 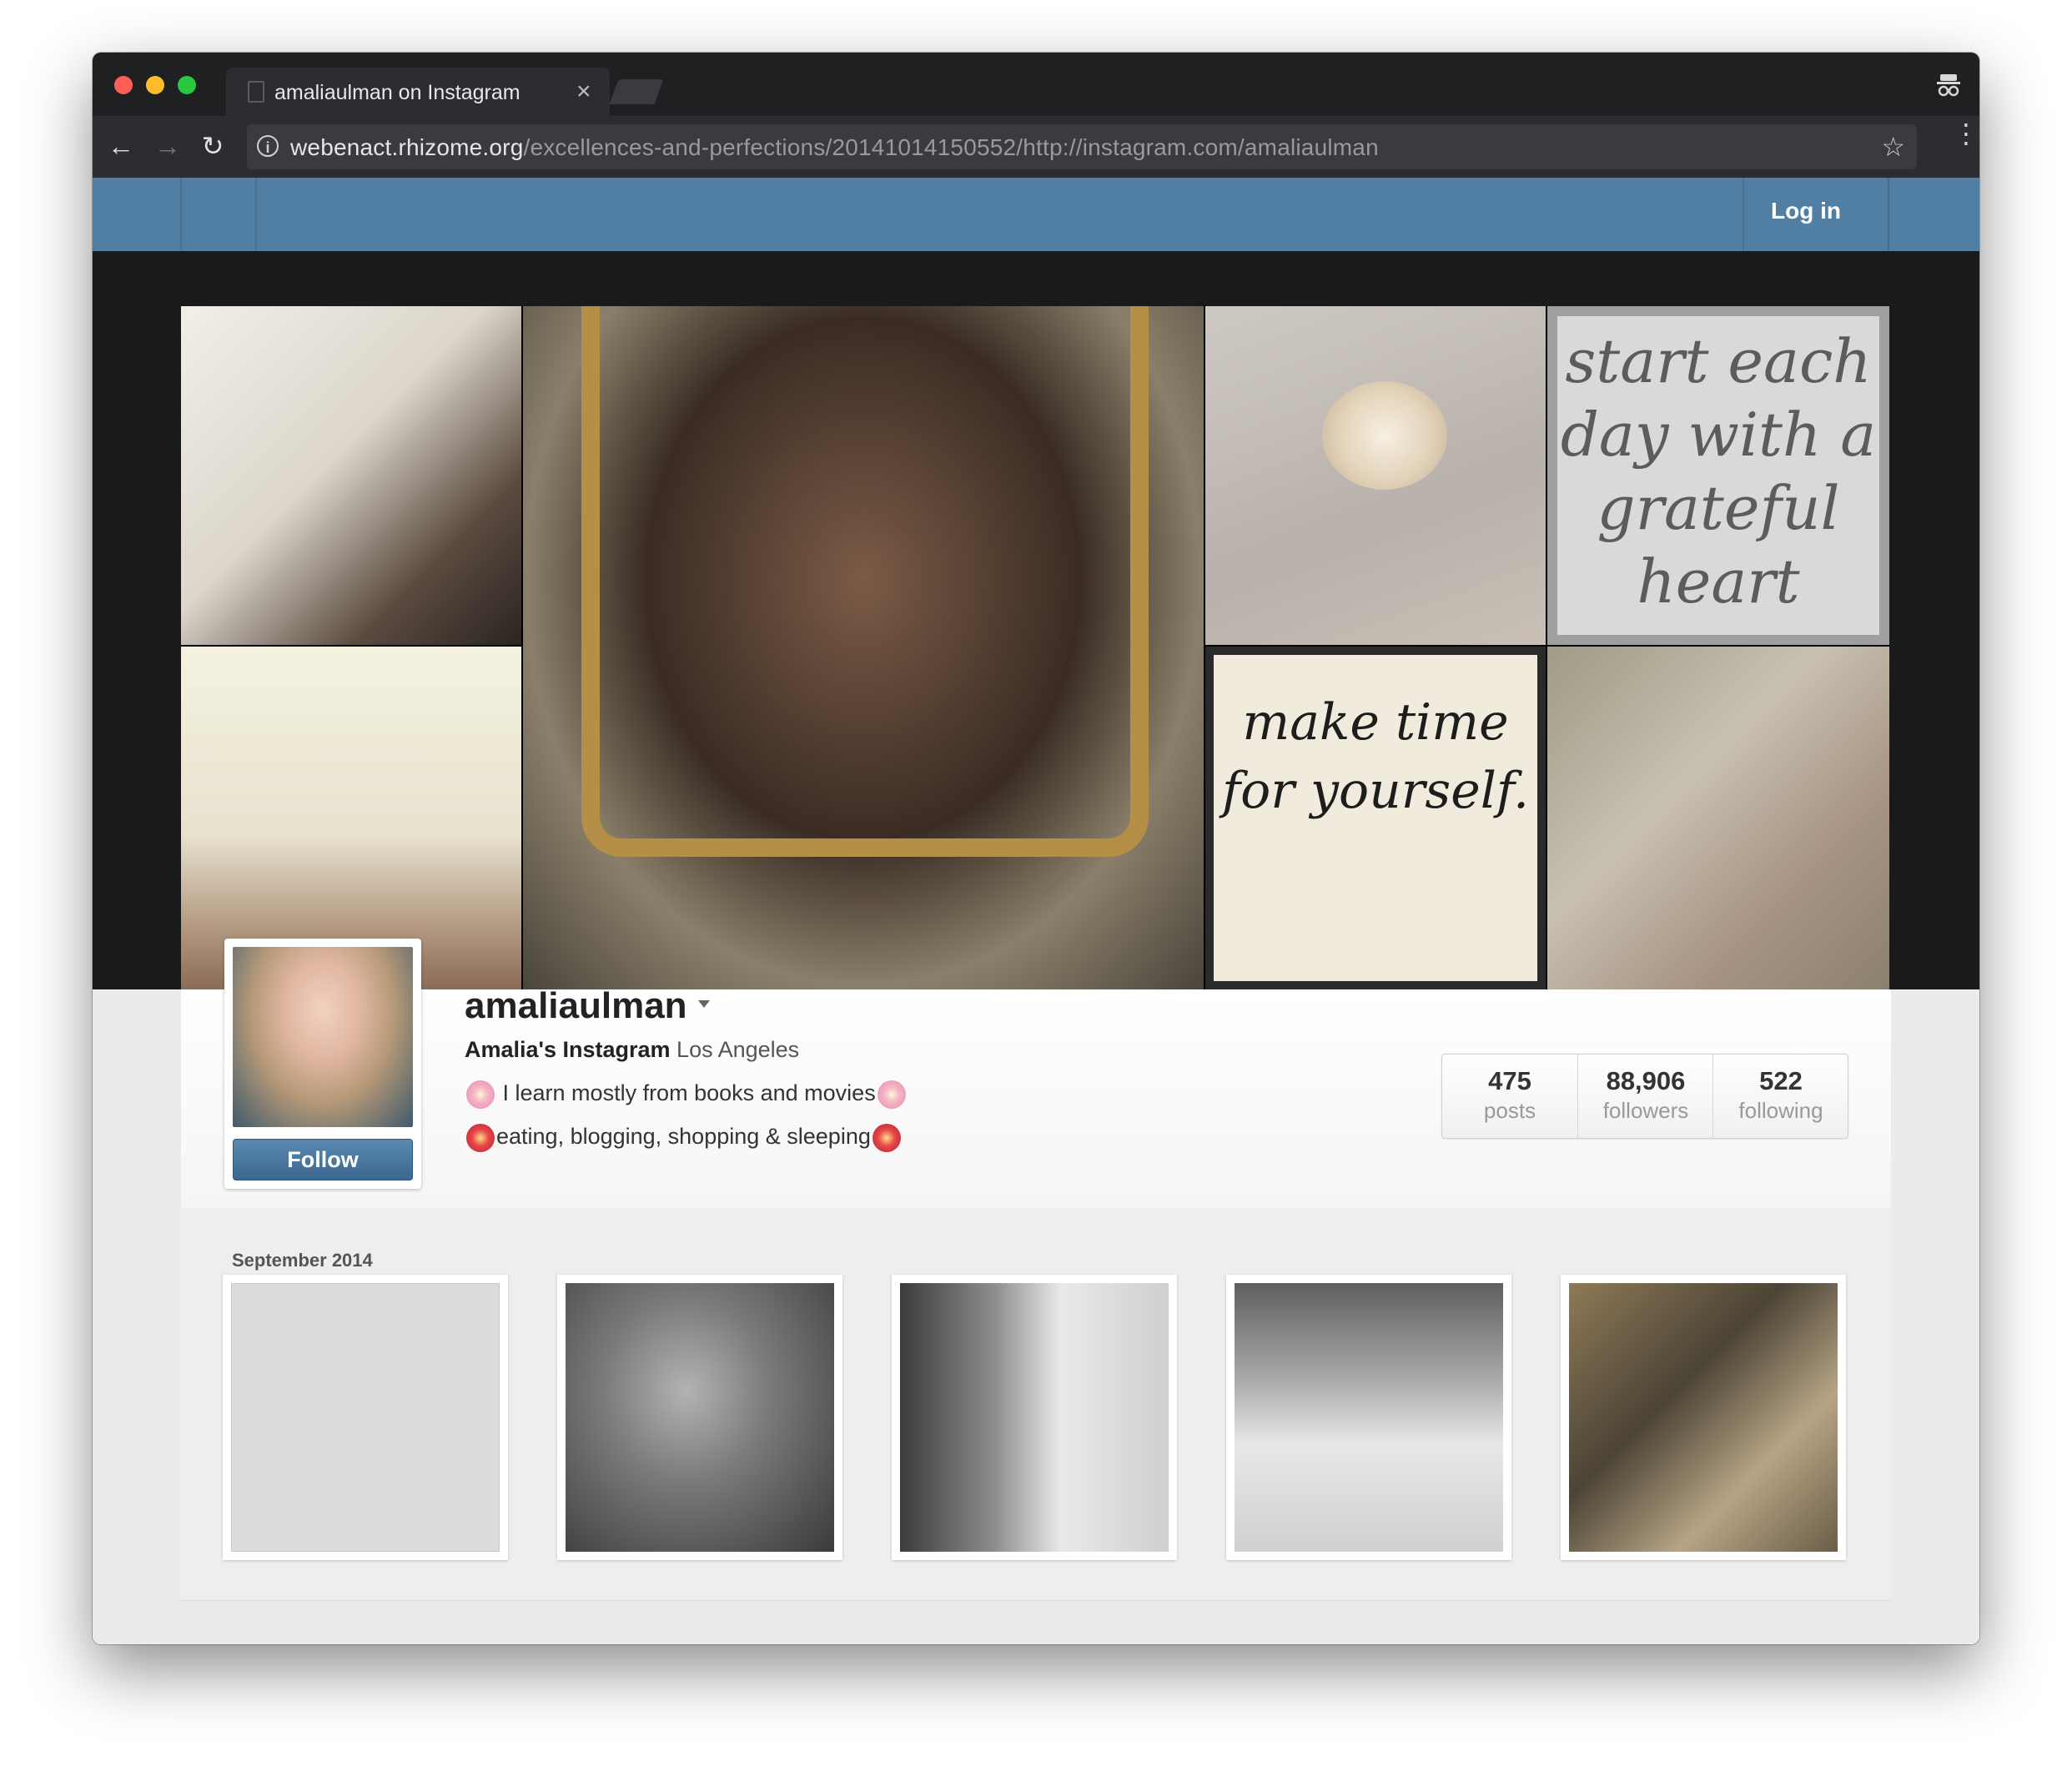 I want to click on close-icon: ×, so click(x=583, y=92).